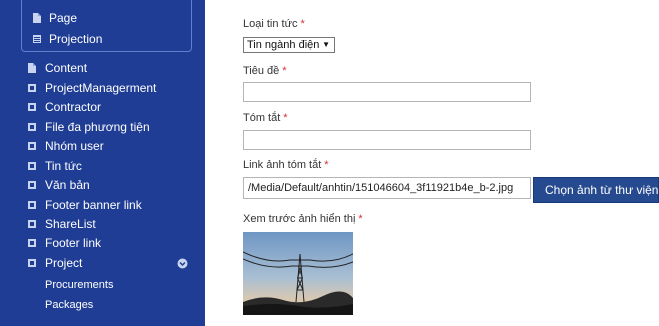 The width and height of the screenshot is (659, 326). What do you see at coordinates (37, 39) in the screenshot?
I see `list-icon` at bounding box center [37, 39].